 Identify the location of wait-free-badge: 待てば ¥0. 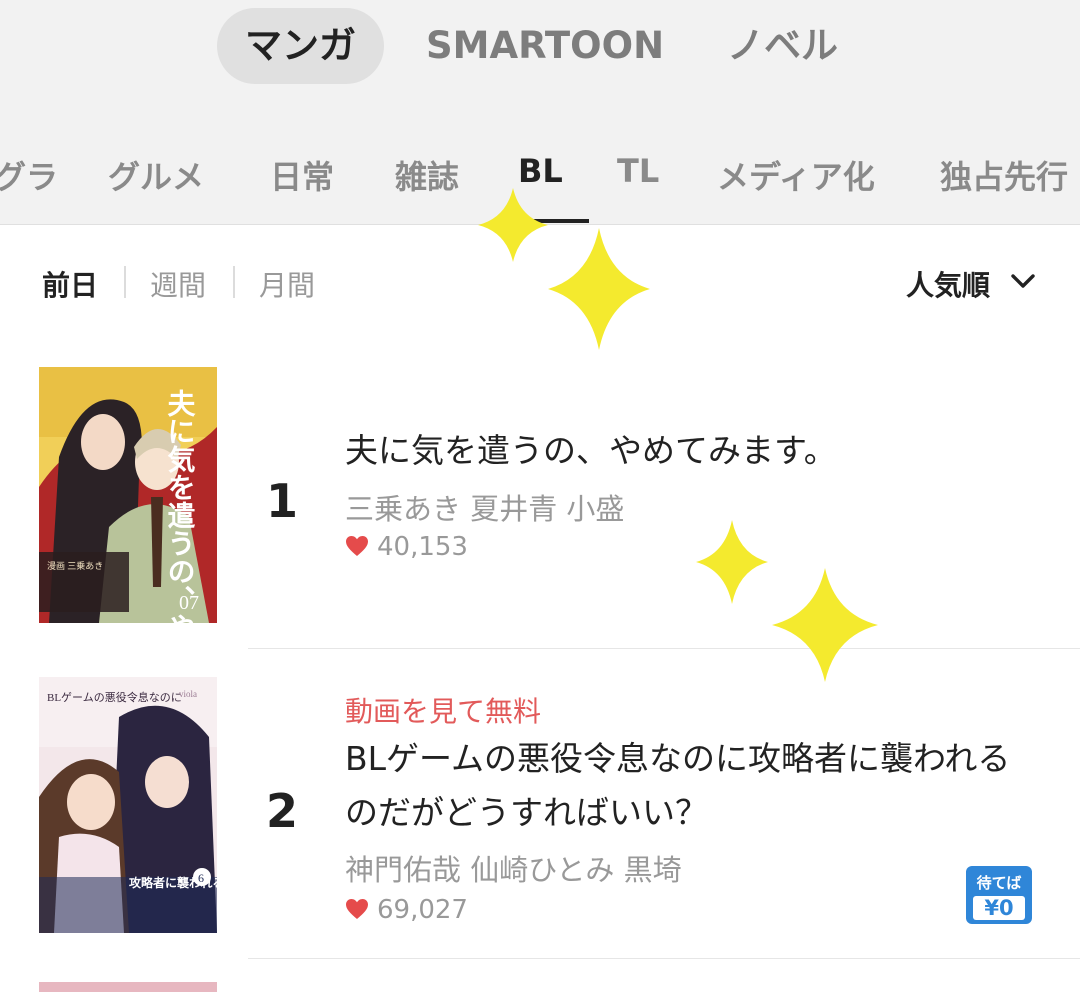
(999, 895).